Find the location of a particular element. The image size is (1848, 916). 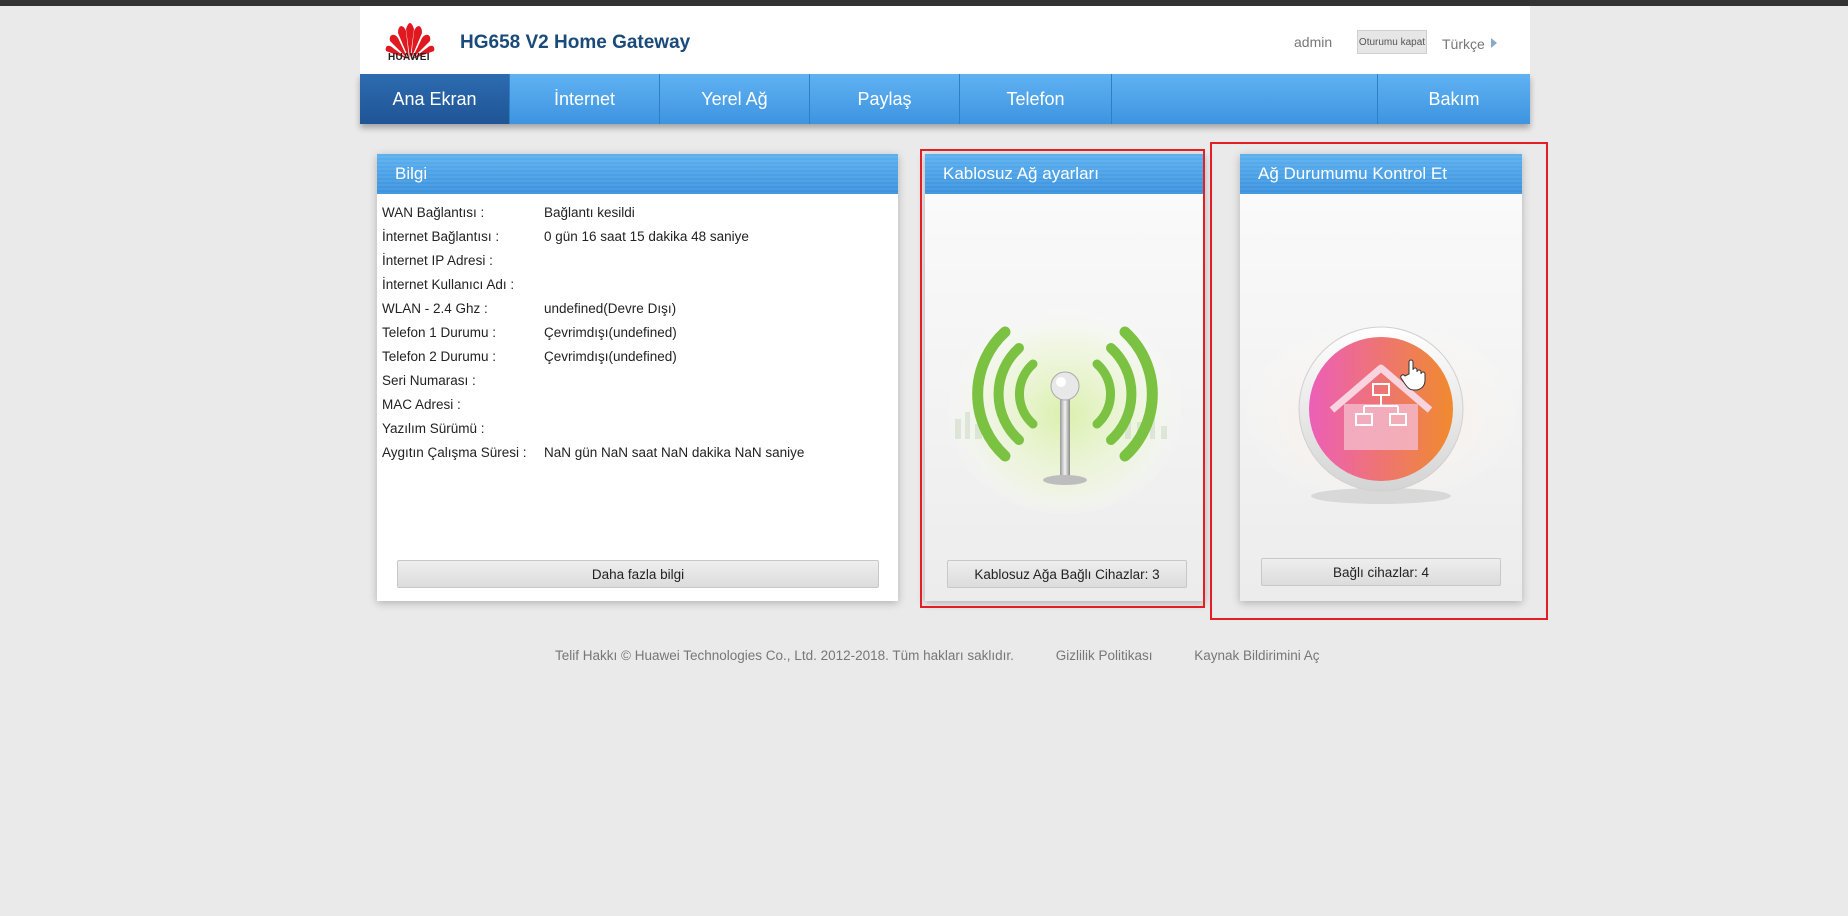

more-info-button: Daha fazla bilgi is located at coordinates (638, 574).